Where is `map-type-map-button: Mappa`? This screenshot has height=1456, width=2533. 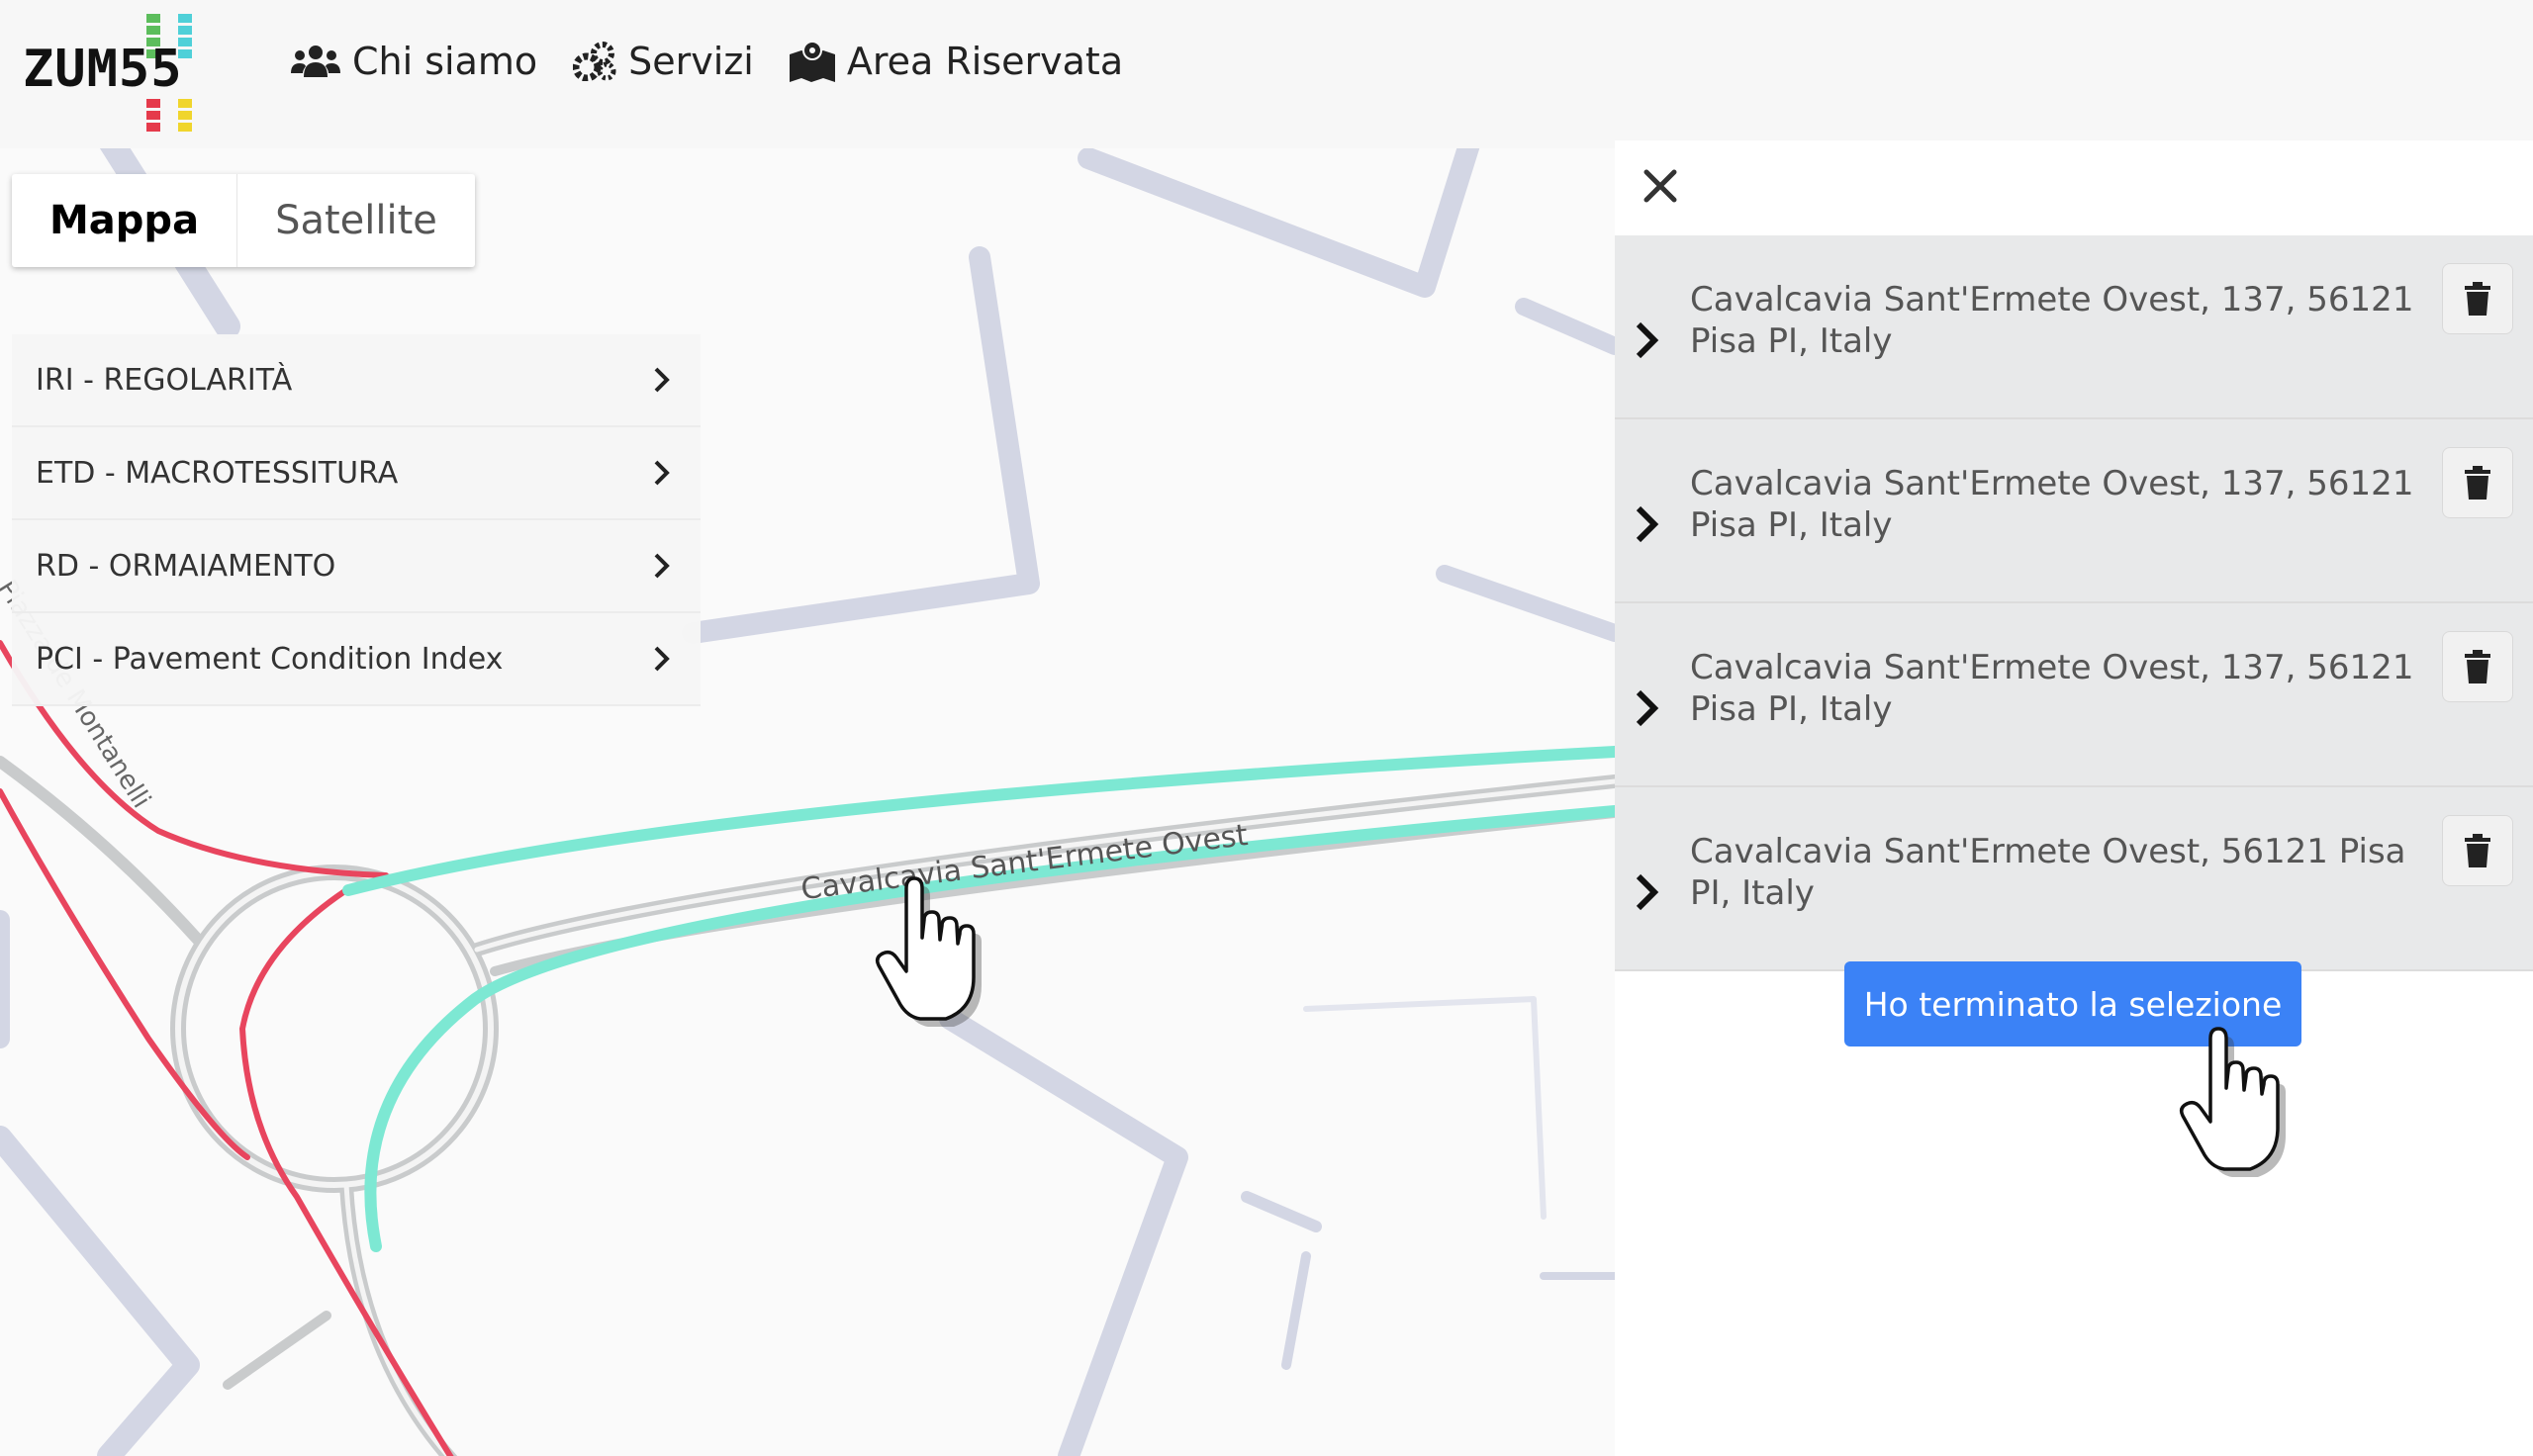
map-type-map-button: Mappa is located at coordinates (125, 220).